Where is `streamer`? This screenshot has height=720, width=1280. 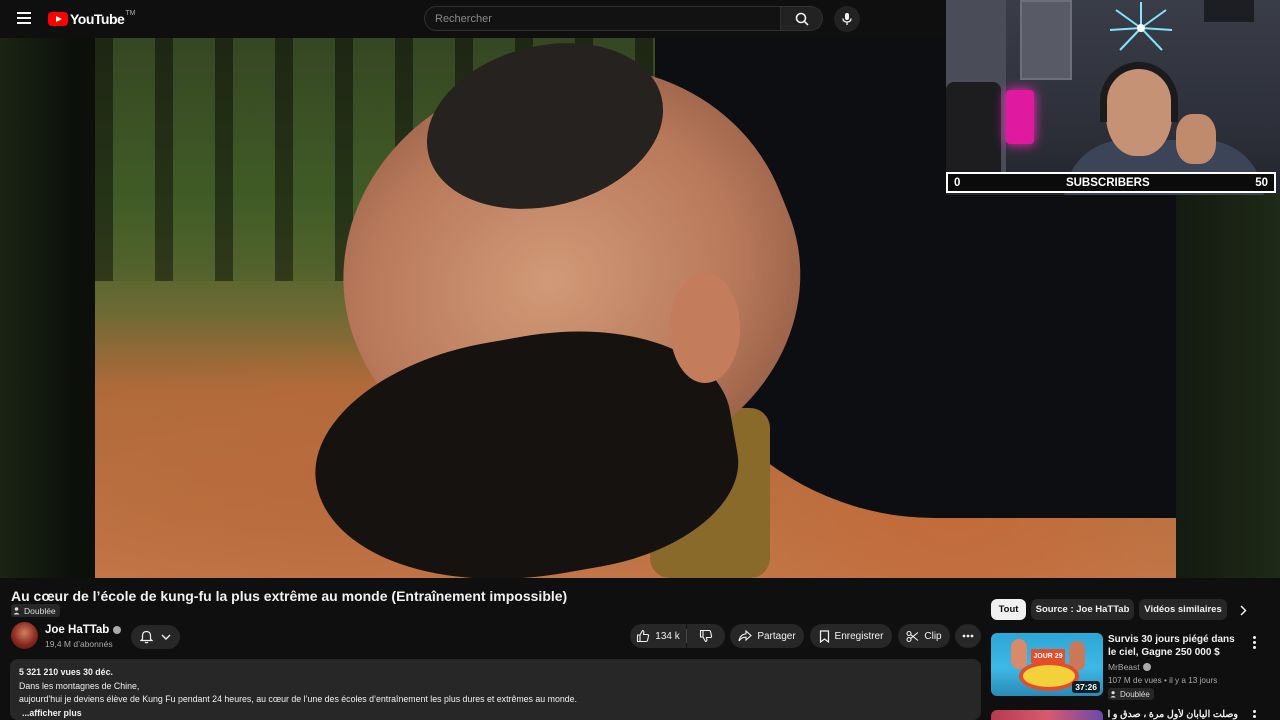 streamer is located at coordinates (1164, 128).